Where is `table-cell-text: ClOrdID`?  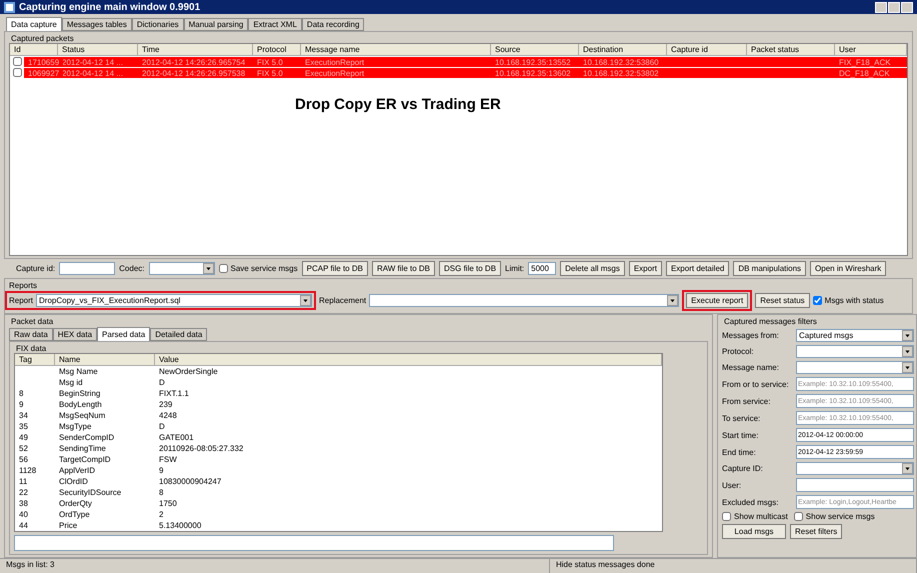
table-cell-text: ClOrdID is located at coordinates (73, 481).